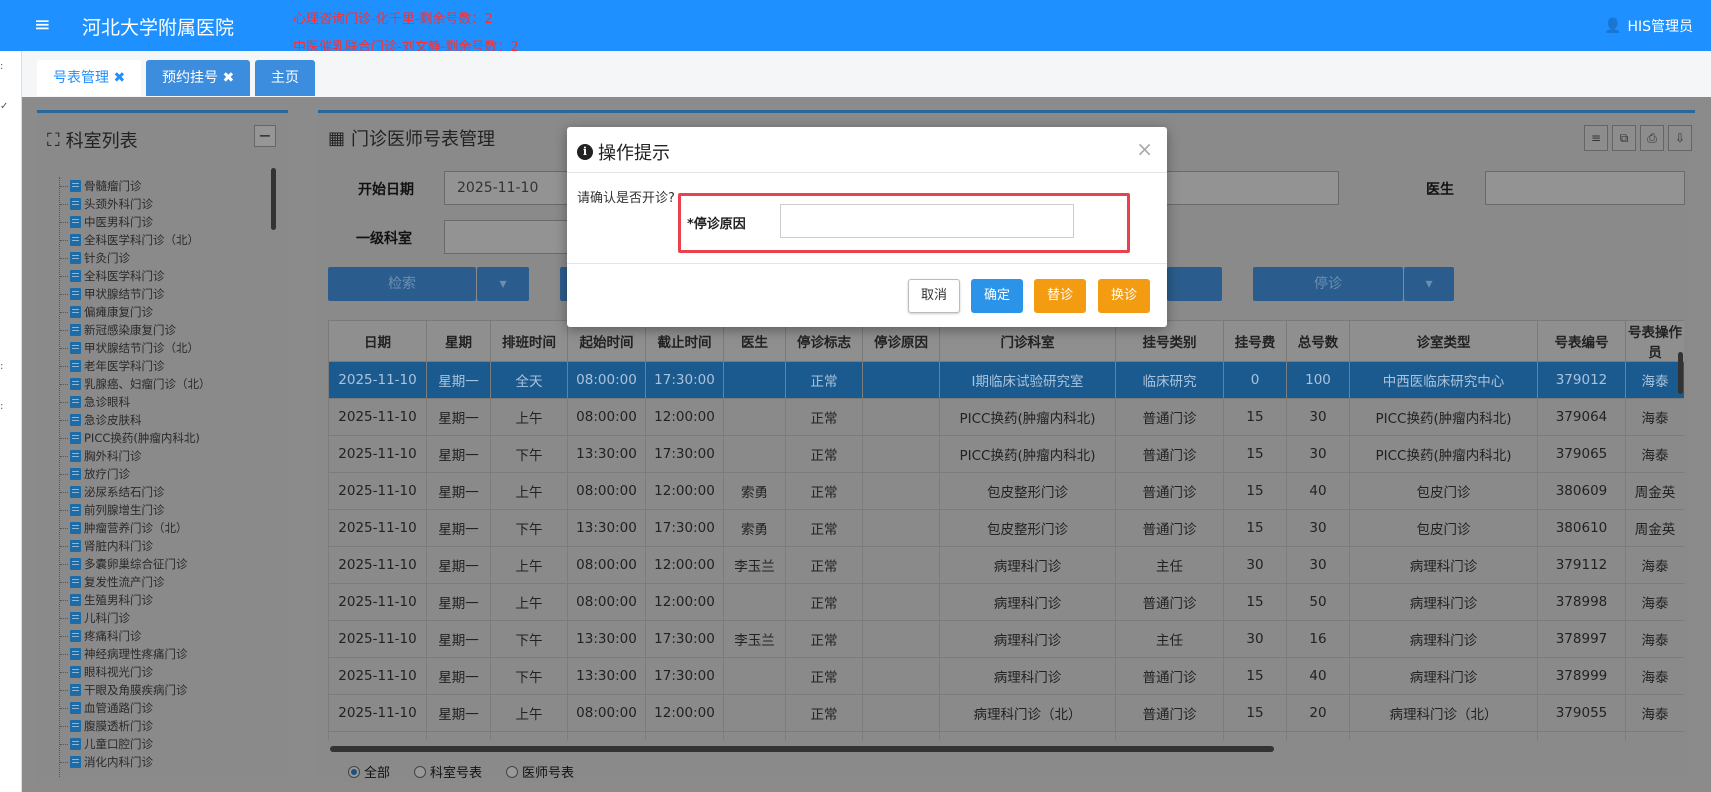 This screenshot has width=1711, height=792. What do you see at coordinates (1328, 284) in the screenshot?
I see `stop-button: 停诊` at bounding box center [1328, 284].